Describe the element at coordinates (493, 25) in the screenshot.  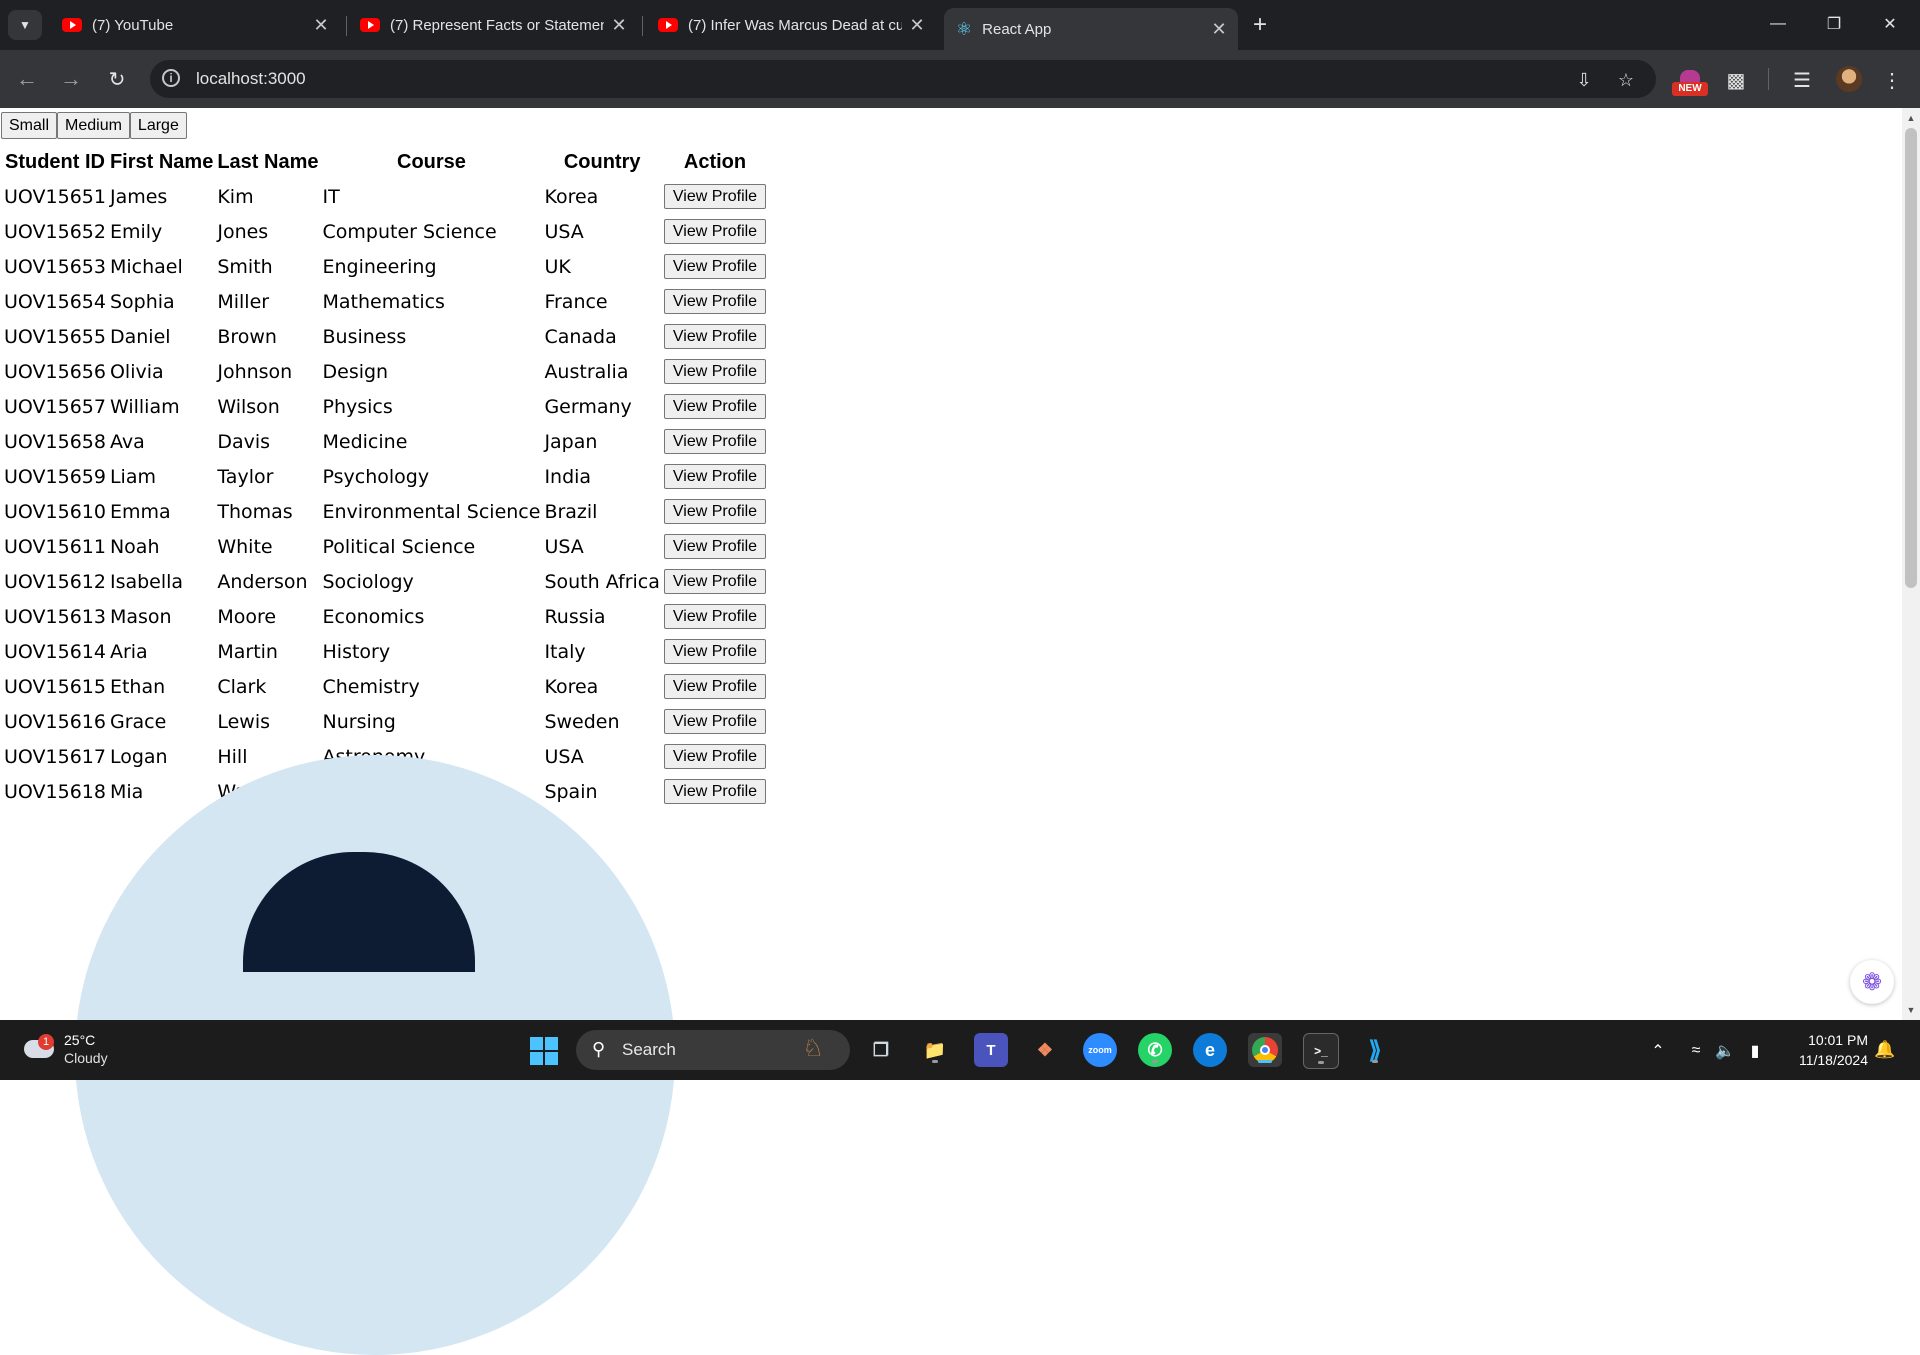
I see `browser-tab-represent-facts: (7) Represent Facts or Statemen ✕` at that location.